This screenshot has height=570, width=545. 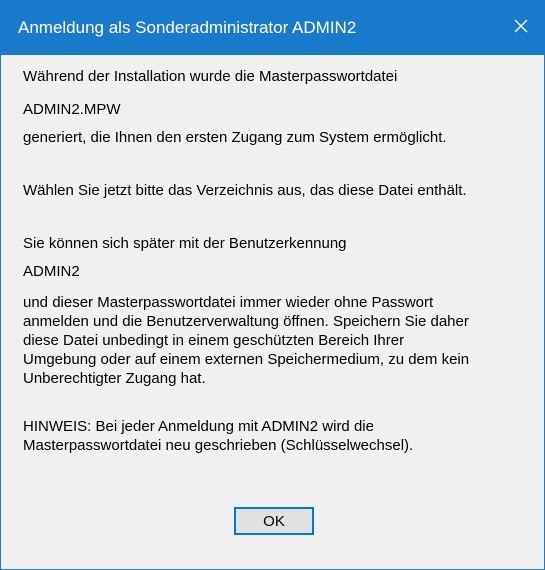 What do you see at coordinates (187, 27) in the screenshot?
I see `dialog-title: Anmeldung als Sonderadministrator ADMIN2` at bounding box center [187, 27].